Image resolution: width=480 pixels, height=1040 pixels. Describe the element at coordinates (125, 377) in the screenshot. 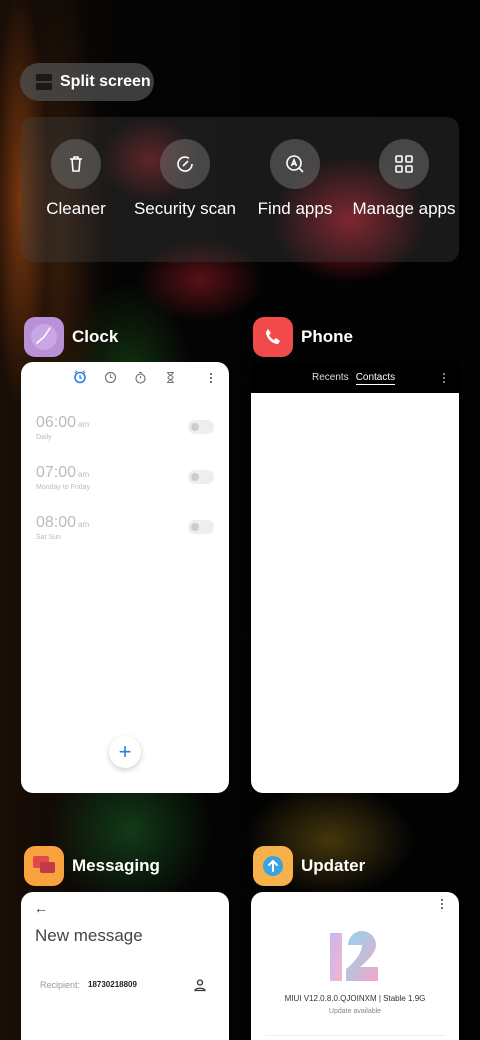

I see `clock-tabs` at that location.